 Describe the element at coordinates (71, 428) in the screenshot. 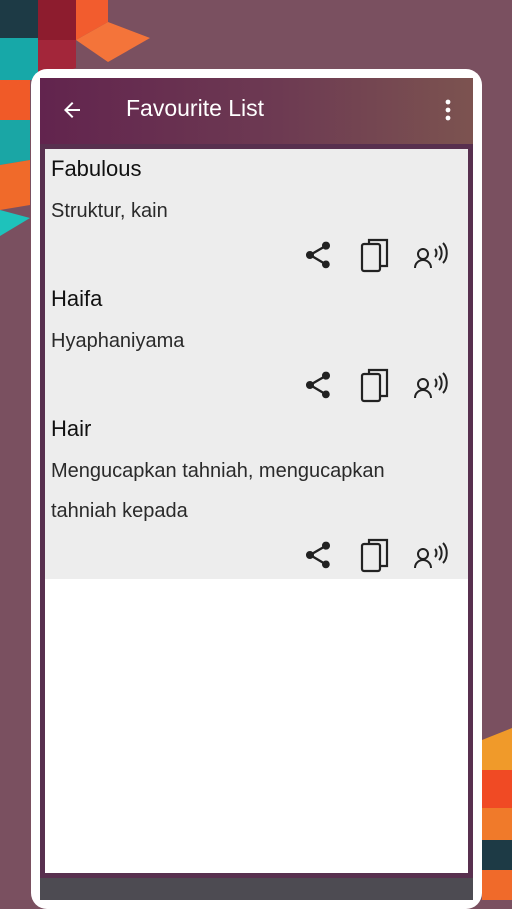

I see `favourite-word: Hair` at that location.